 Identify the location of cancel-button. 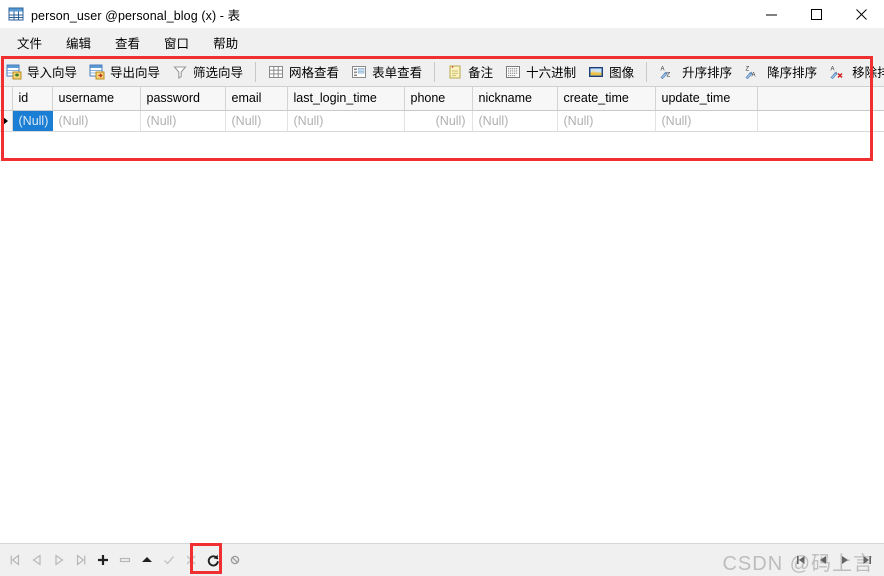
(191, 560).